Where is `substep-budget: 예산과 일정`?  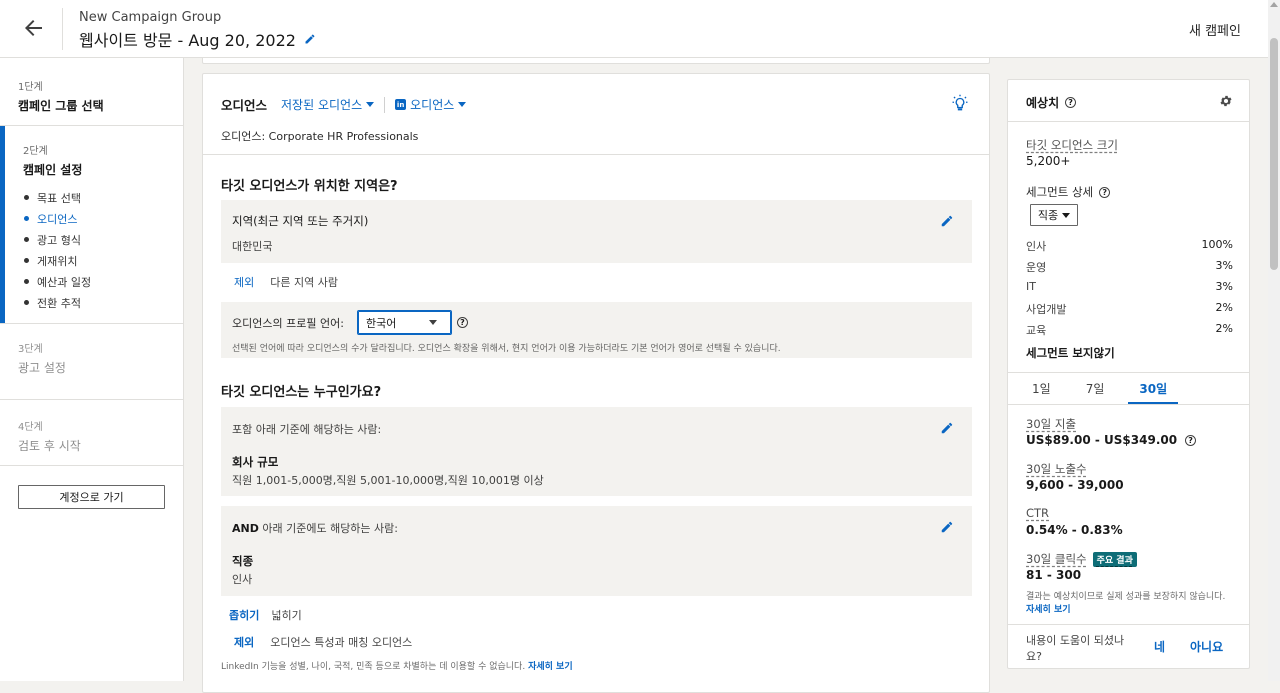
substep-budget: 예산과 일정 is located at coordinates (94, 281).